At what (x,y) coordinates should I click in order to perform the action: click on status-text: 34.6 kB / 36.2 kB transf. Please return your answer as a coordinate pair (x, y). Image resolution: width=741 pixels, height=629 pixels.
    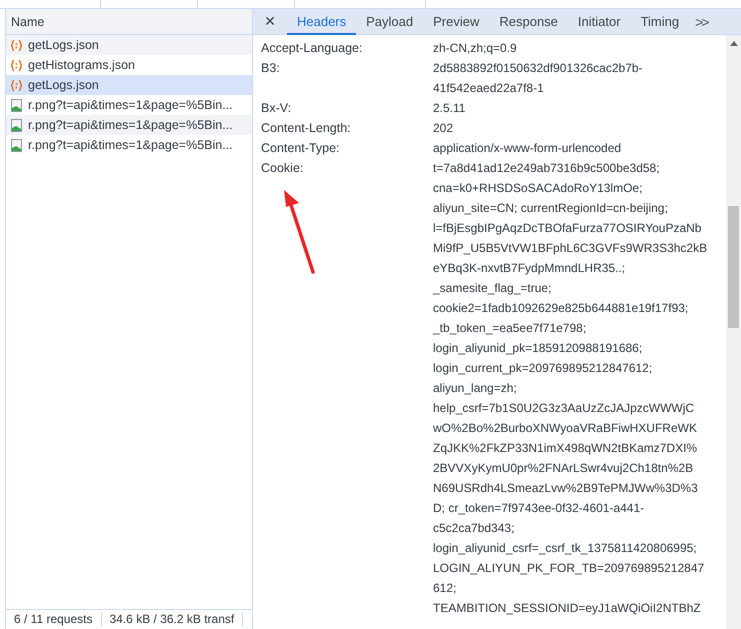
    Looking at the image, I should click on (173, 619).